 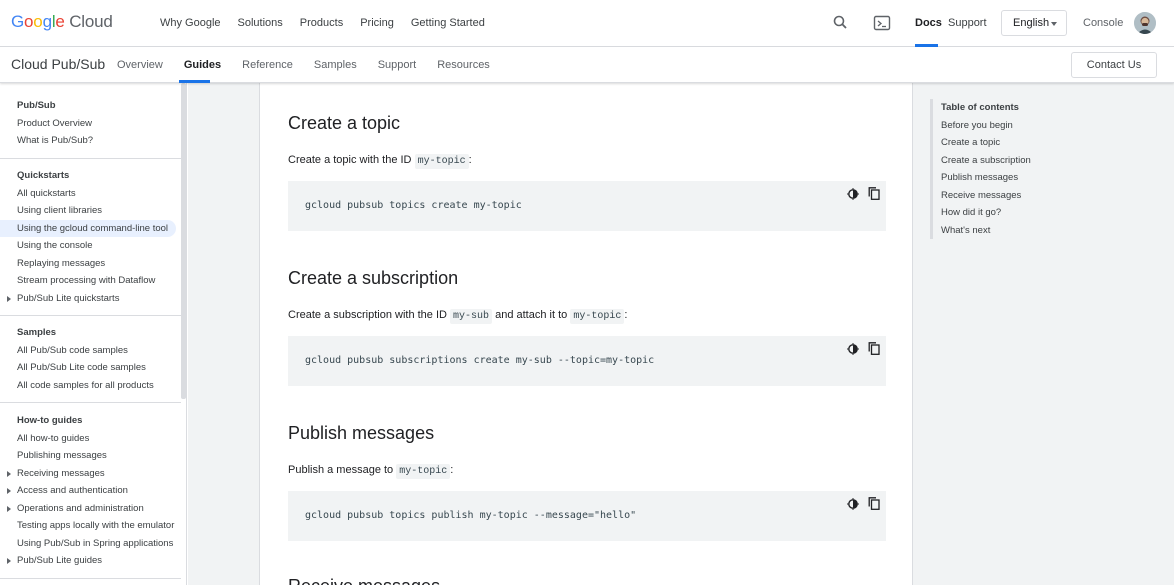 I want to click on sidebar-item-publishing: Publishing messages, so click(x=90, y=456).